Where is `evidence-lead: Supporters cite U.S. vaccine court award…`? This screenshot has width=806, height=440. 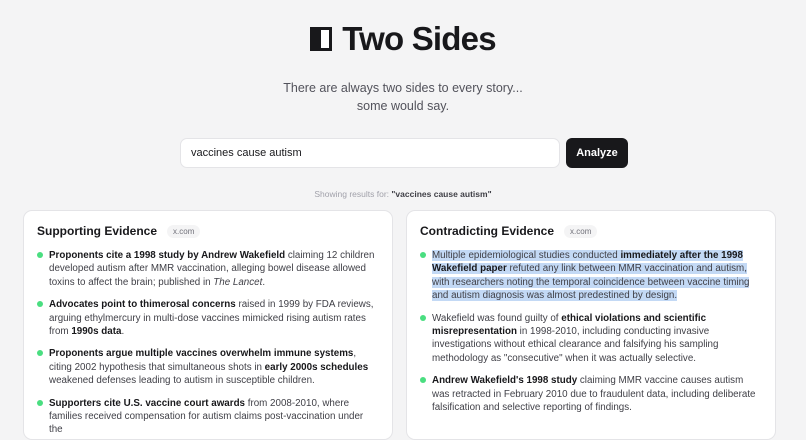
evidence-lead: Supporters cite U.S. vaccine court award… is located at coordinates (147, 403).